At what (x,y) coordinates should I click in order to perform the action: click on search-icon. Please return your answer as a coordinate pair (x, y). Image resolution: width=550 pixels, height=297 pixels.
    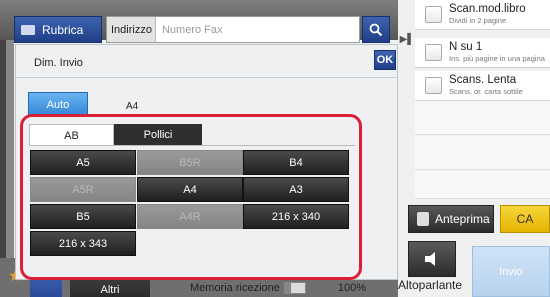
    Looking at the image, I should click on (376, 29).